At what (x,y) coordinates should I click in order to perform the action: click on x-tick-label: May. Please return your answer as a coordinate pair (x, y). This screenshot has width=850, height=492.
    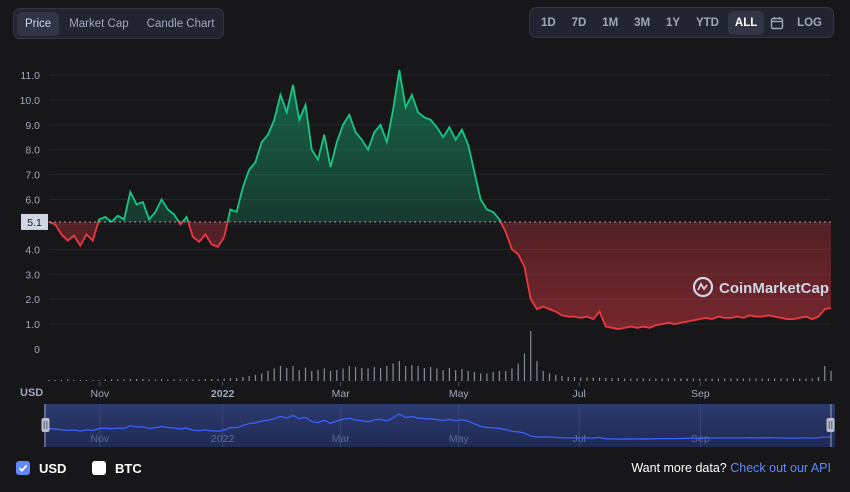
    Looking at the image, I should click on (459, 394).